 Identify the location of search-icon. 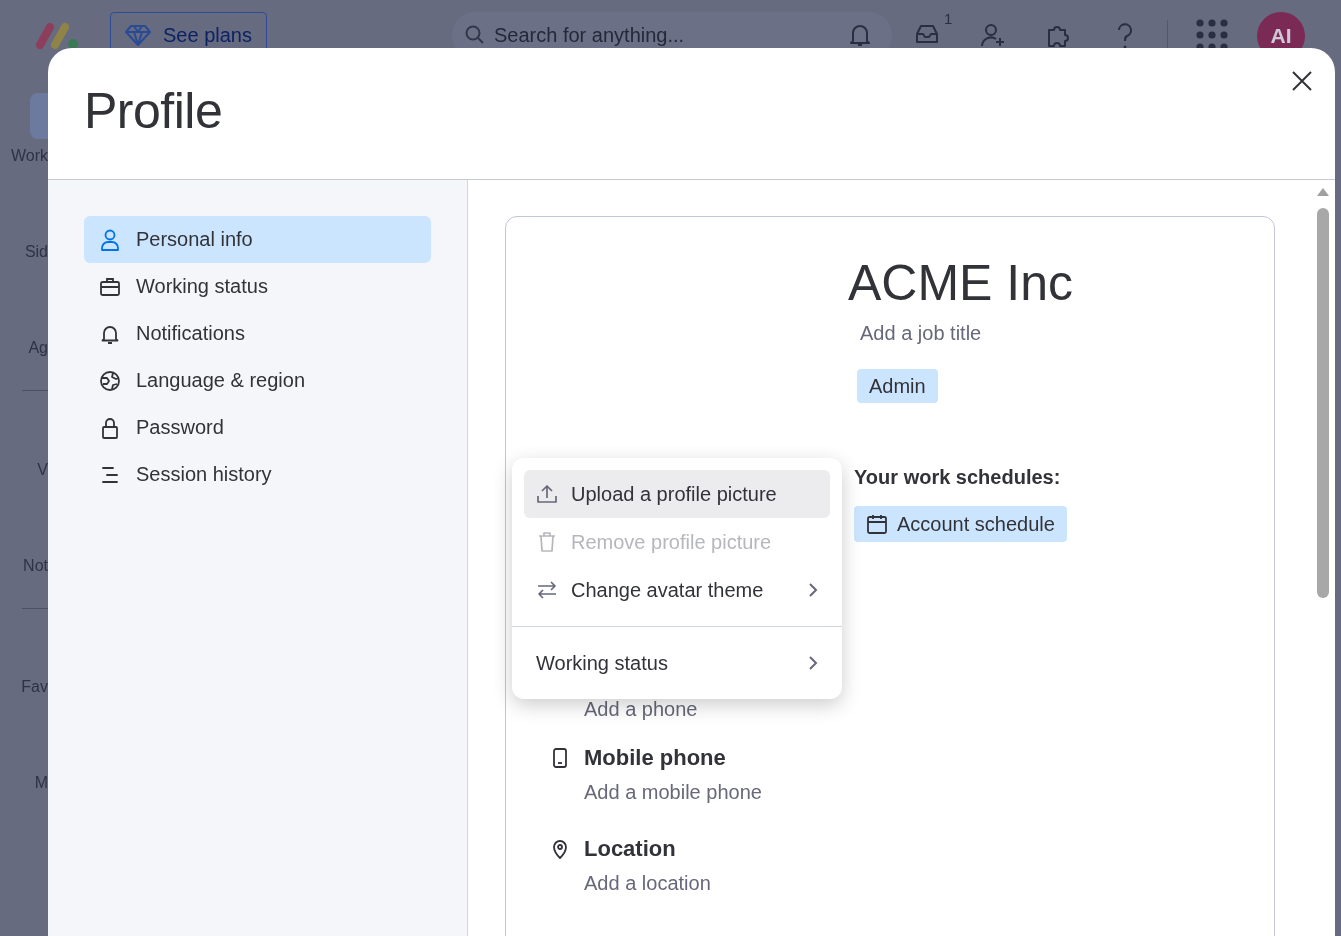
(475, 35).